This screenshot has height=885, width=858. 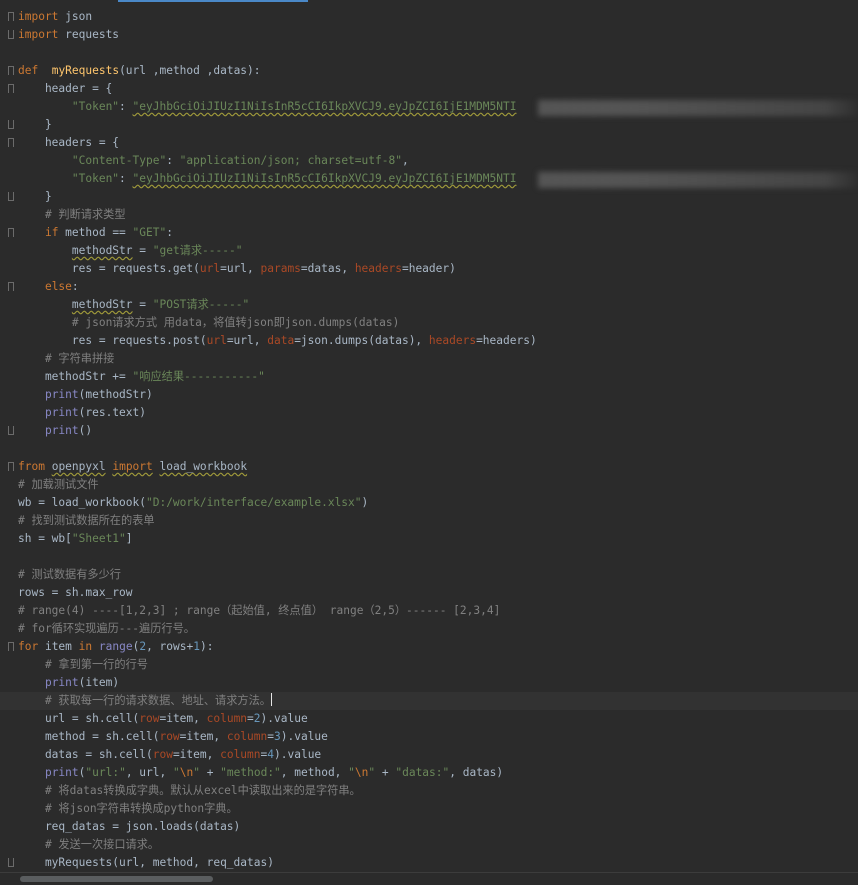 What do you see at coordinates (365, 502) in the screenshot?
I see `code-token: )` at bounding box center [365, 502].